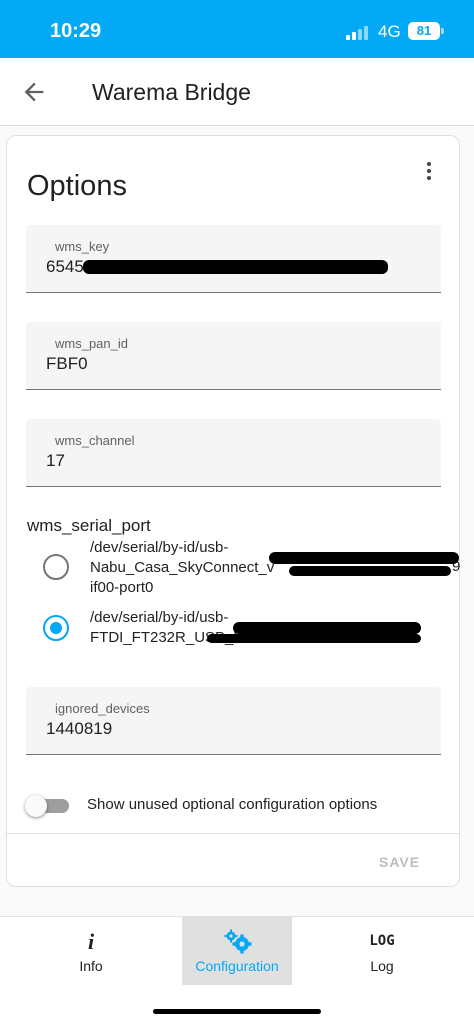 The image size is (474, 1025). Describe the element at coordinates (76, 31) in the screenshot. I see `status-time: 10:29` at that location.